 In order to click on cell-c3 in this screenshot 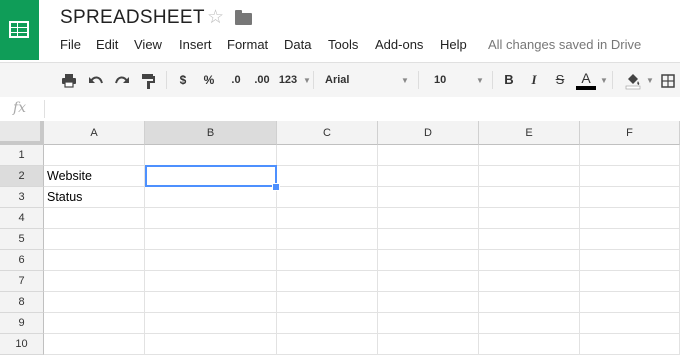, I will do `click(327, 197)`.